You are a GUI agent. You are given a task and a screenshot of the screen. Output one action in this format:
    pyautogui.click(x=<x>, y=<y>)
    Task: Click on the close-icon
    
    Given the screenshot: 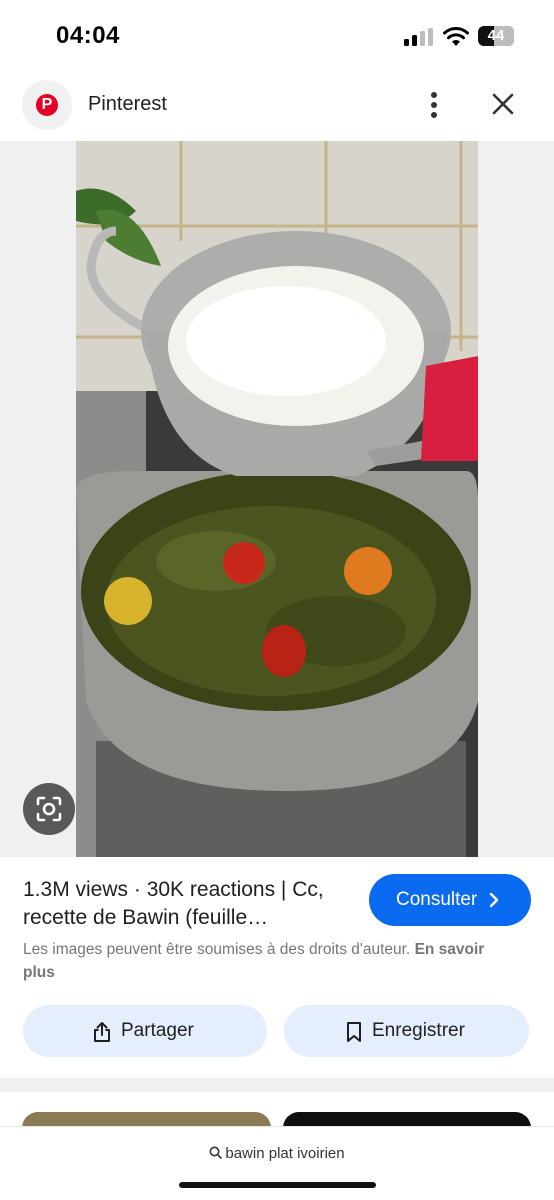 What is the action you would take?
    pyautogui.click(x=503, y=104)
    